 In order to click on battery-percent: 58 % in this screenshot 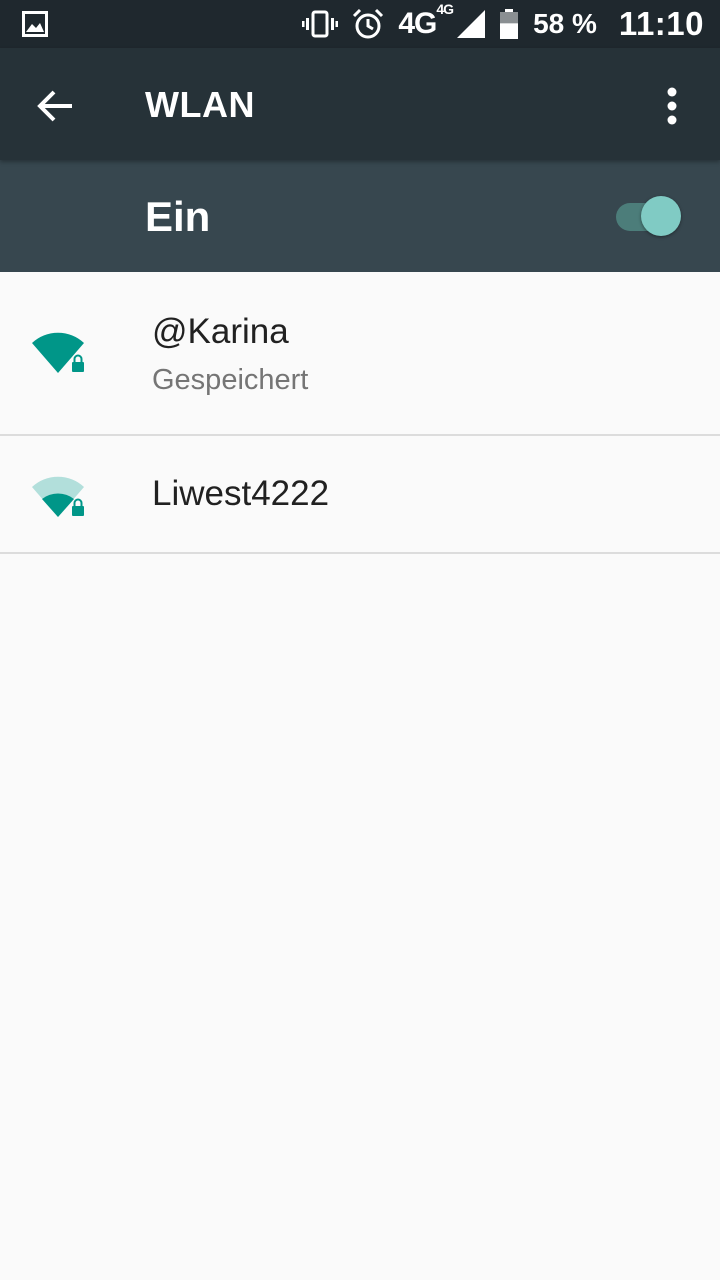, I will do `click(565, 23)`.